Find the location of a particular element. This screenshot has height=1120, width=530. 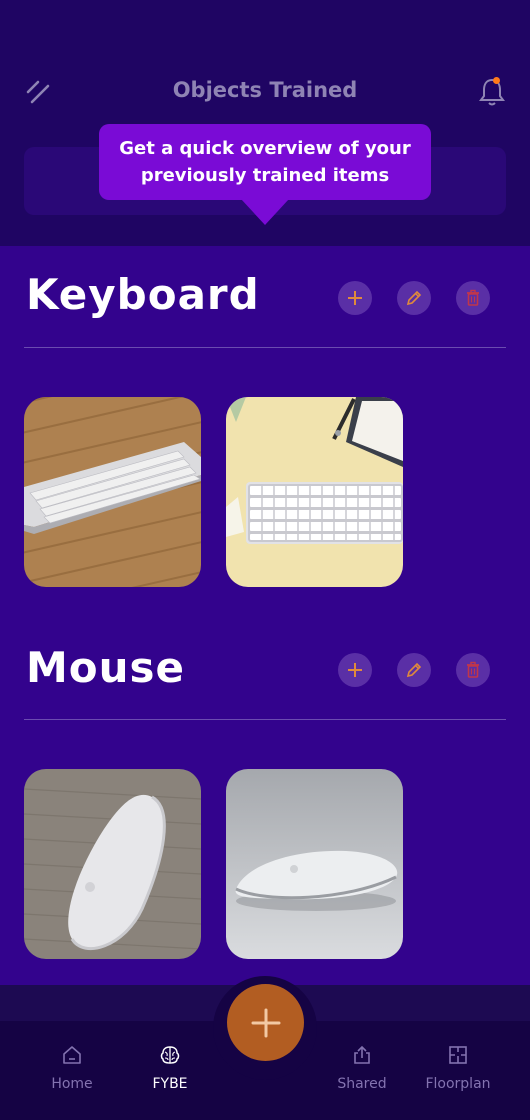

nav-label-floorplan: Floorplan is located at coordinates (458, 1084).